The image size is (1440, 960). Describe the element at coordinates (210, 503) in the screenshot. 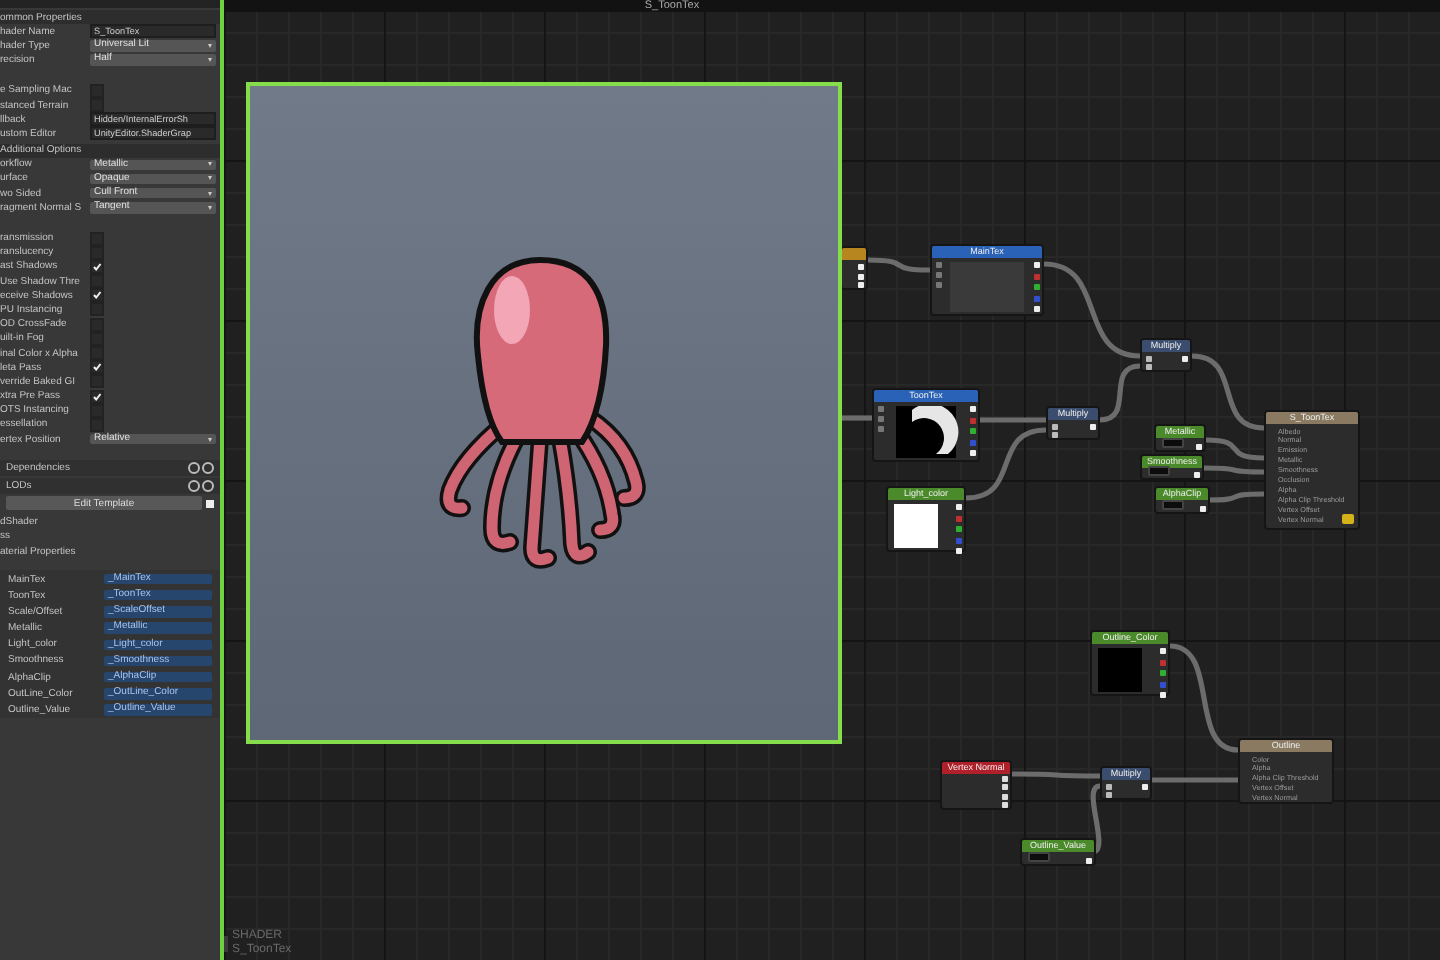

I see `toggle-icon` at that location.